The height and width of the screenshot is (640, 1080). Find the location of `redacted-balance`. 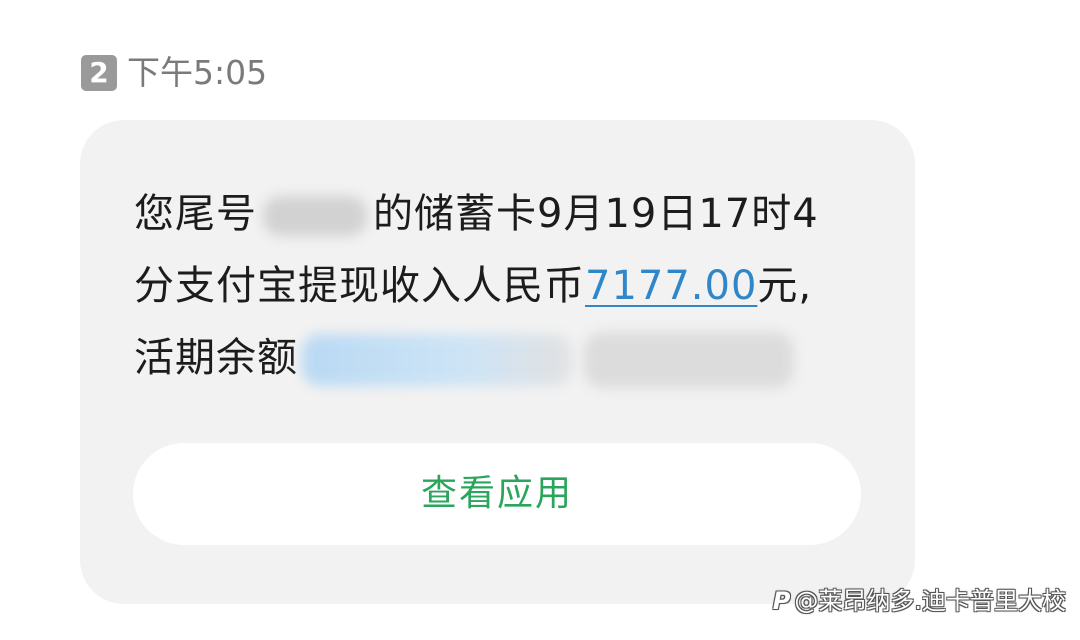

redacted-balance is located at coordinates (437, 360).